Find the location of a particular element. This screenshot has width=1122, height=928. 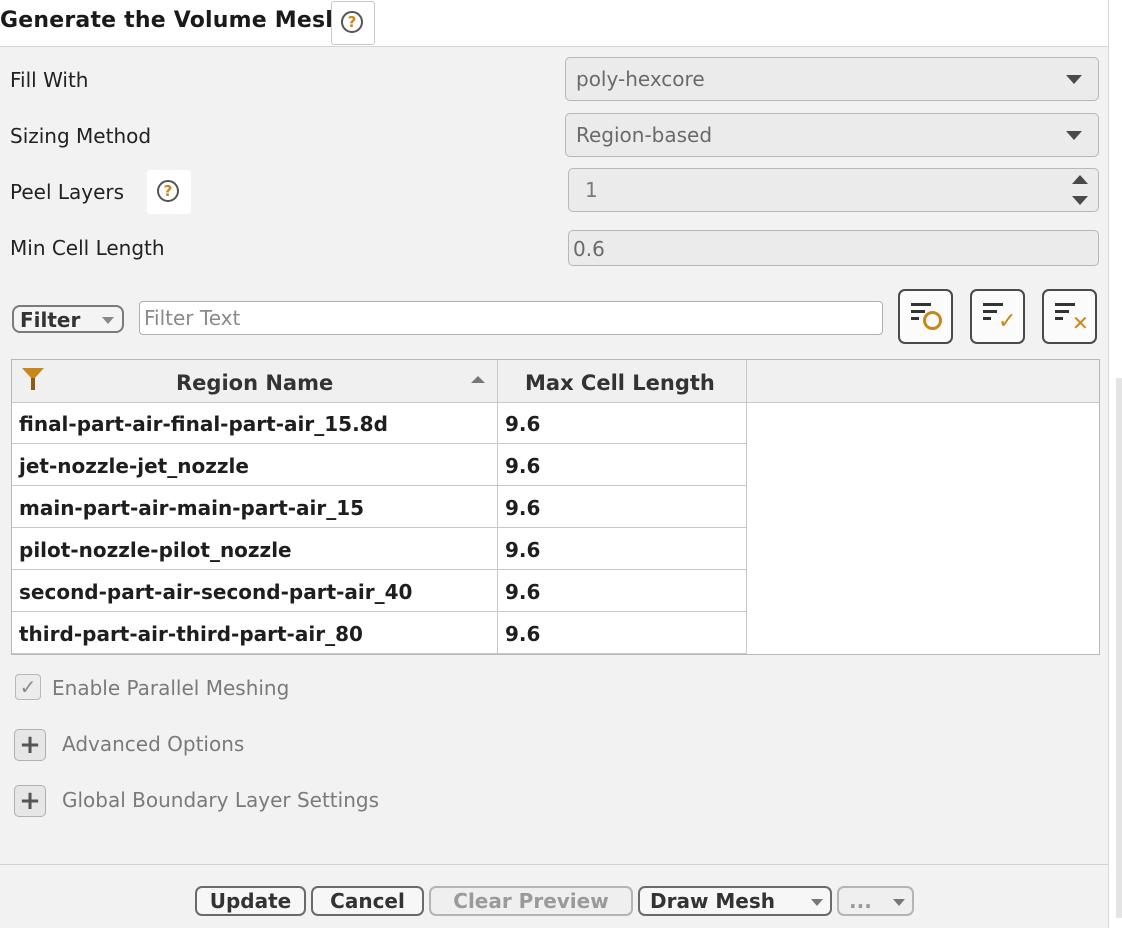

region-name-cell: second-part-air-second-part-air_40 is located at coordinates (255, 591).